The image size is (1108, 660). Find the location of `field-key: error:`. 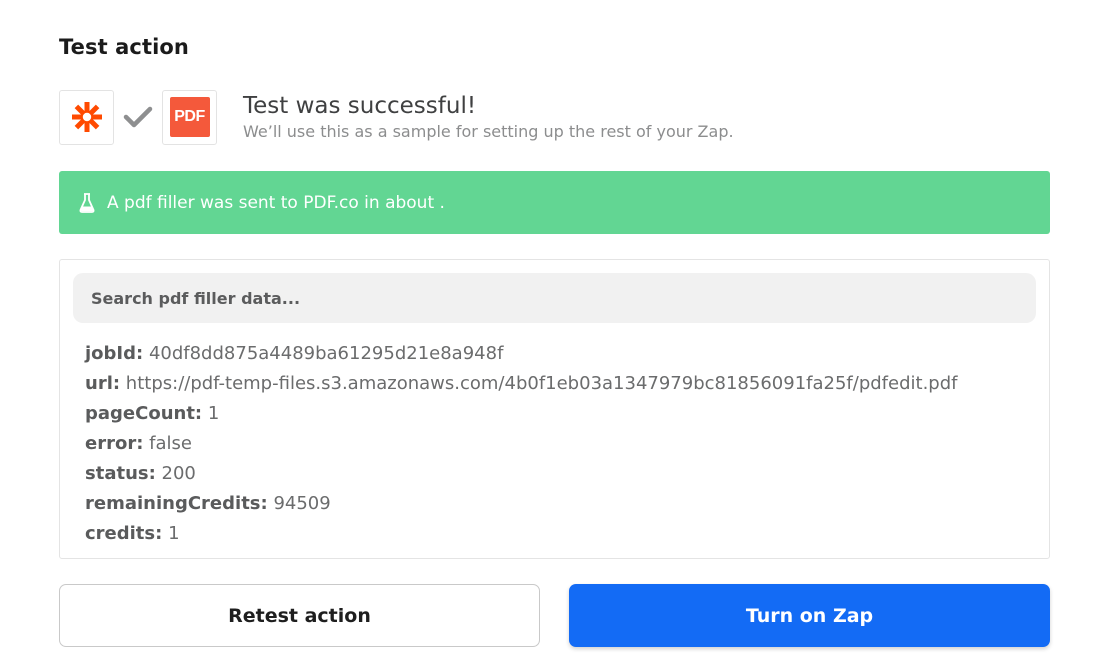

field-key: error: is located at coordinates (114, 443).